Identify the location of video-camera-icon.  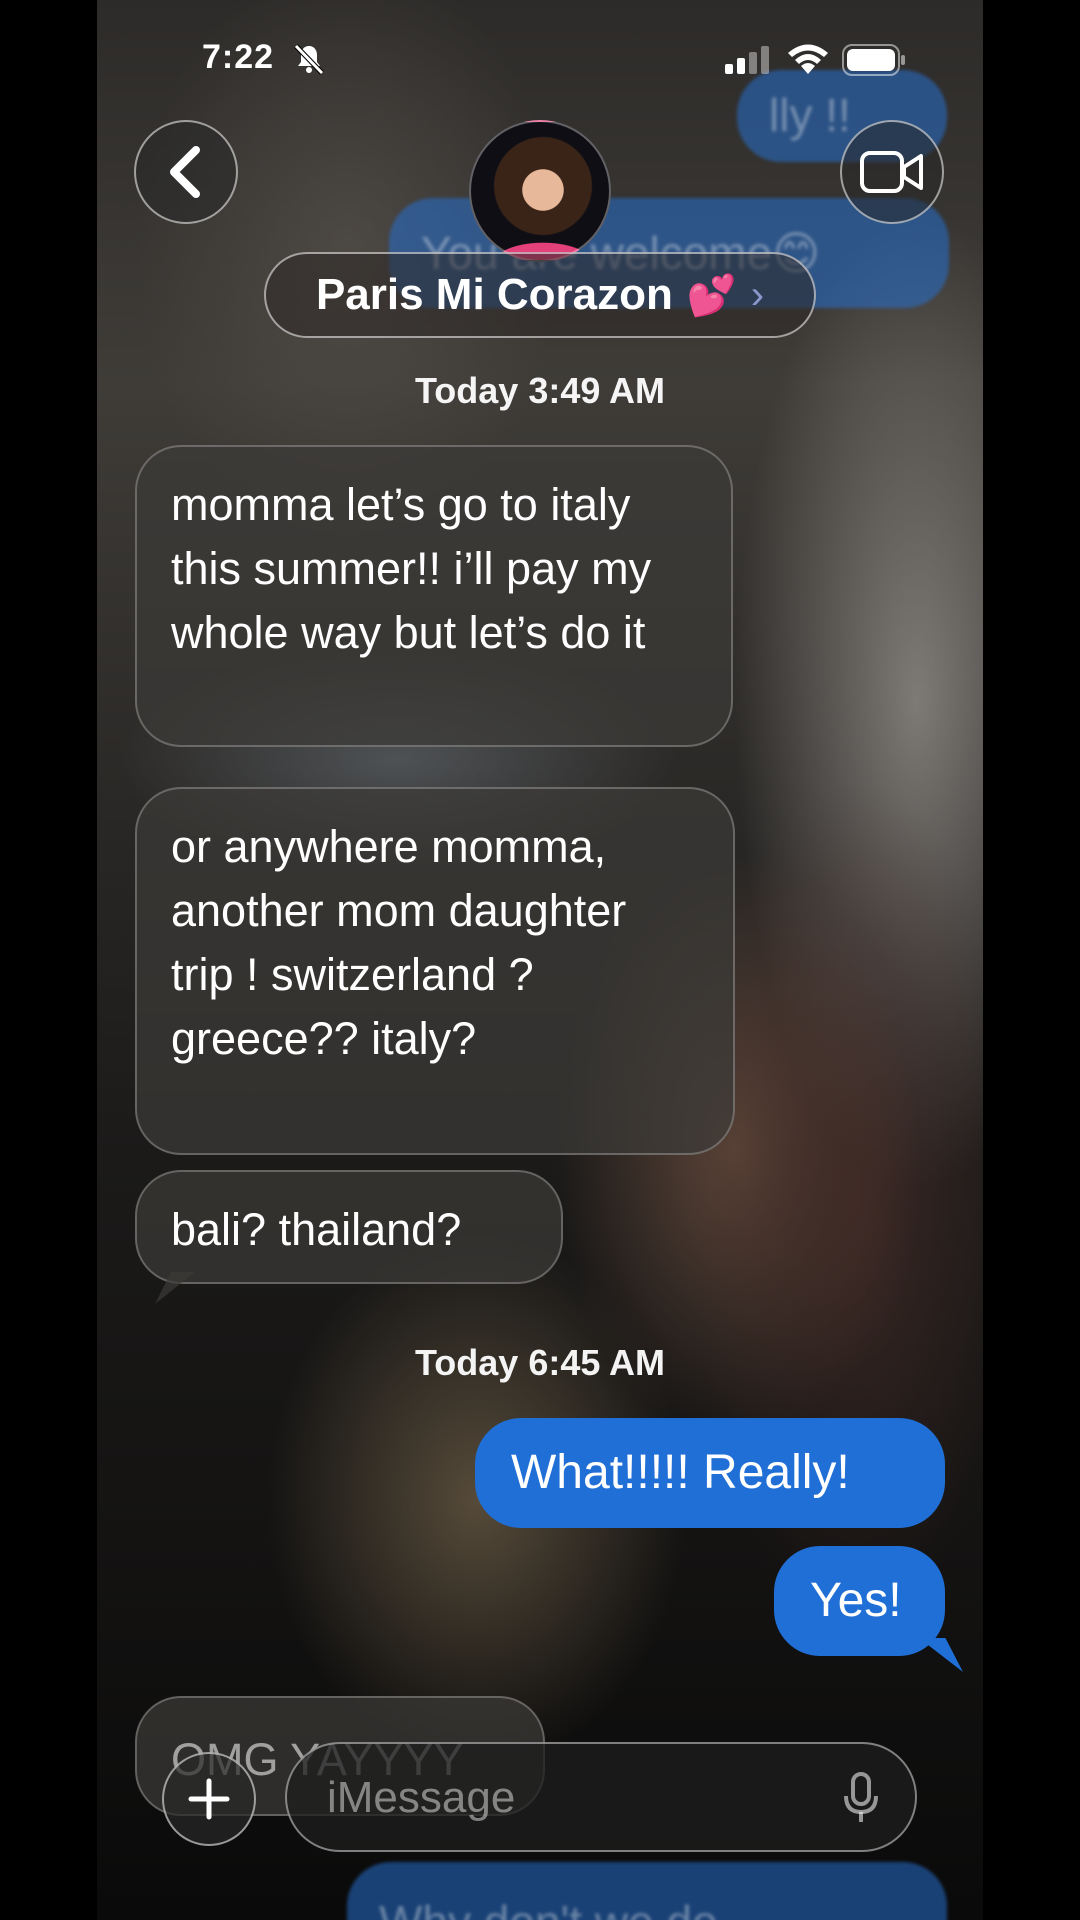
(891, 172).